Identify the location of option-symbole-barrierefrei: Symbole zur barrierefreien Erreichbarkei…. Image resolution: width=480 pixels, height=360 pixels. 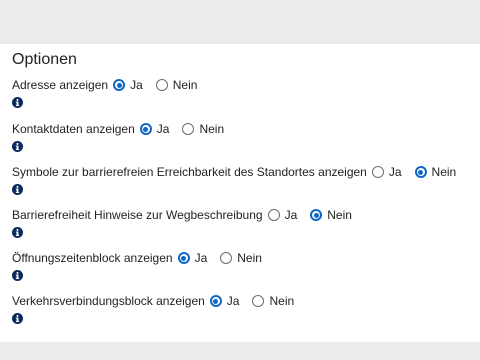
(245, 179).